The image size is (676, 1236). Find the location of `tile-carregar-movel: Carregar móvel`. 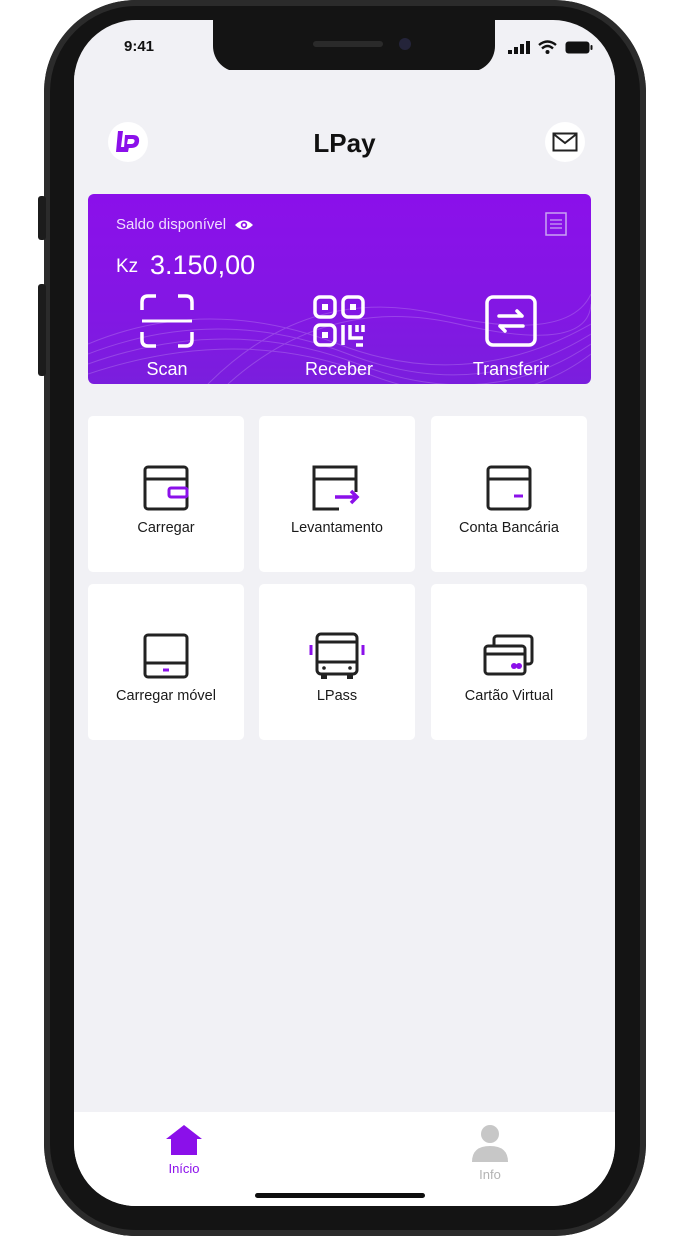

tile-carregar-movel: Carregar móvel is located at coordinates (166, 662).